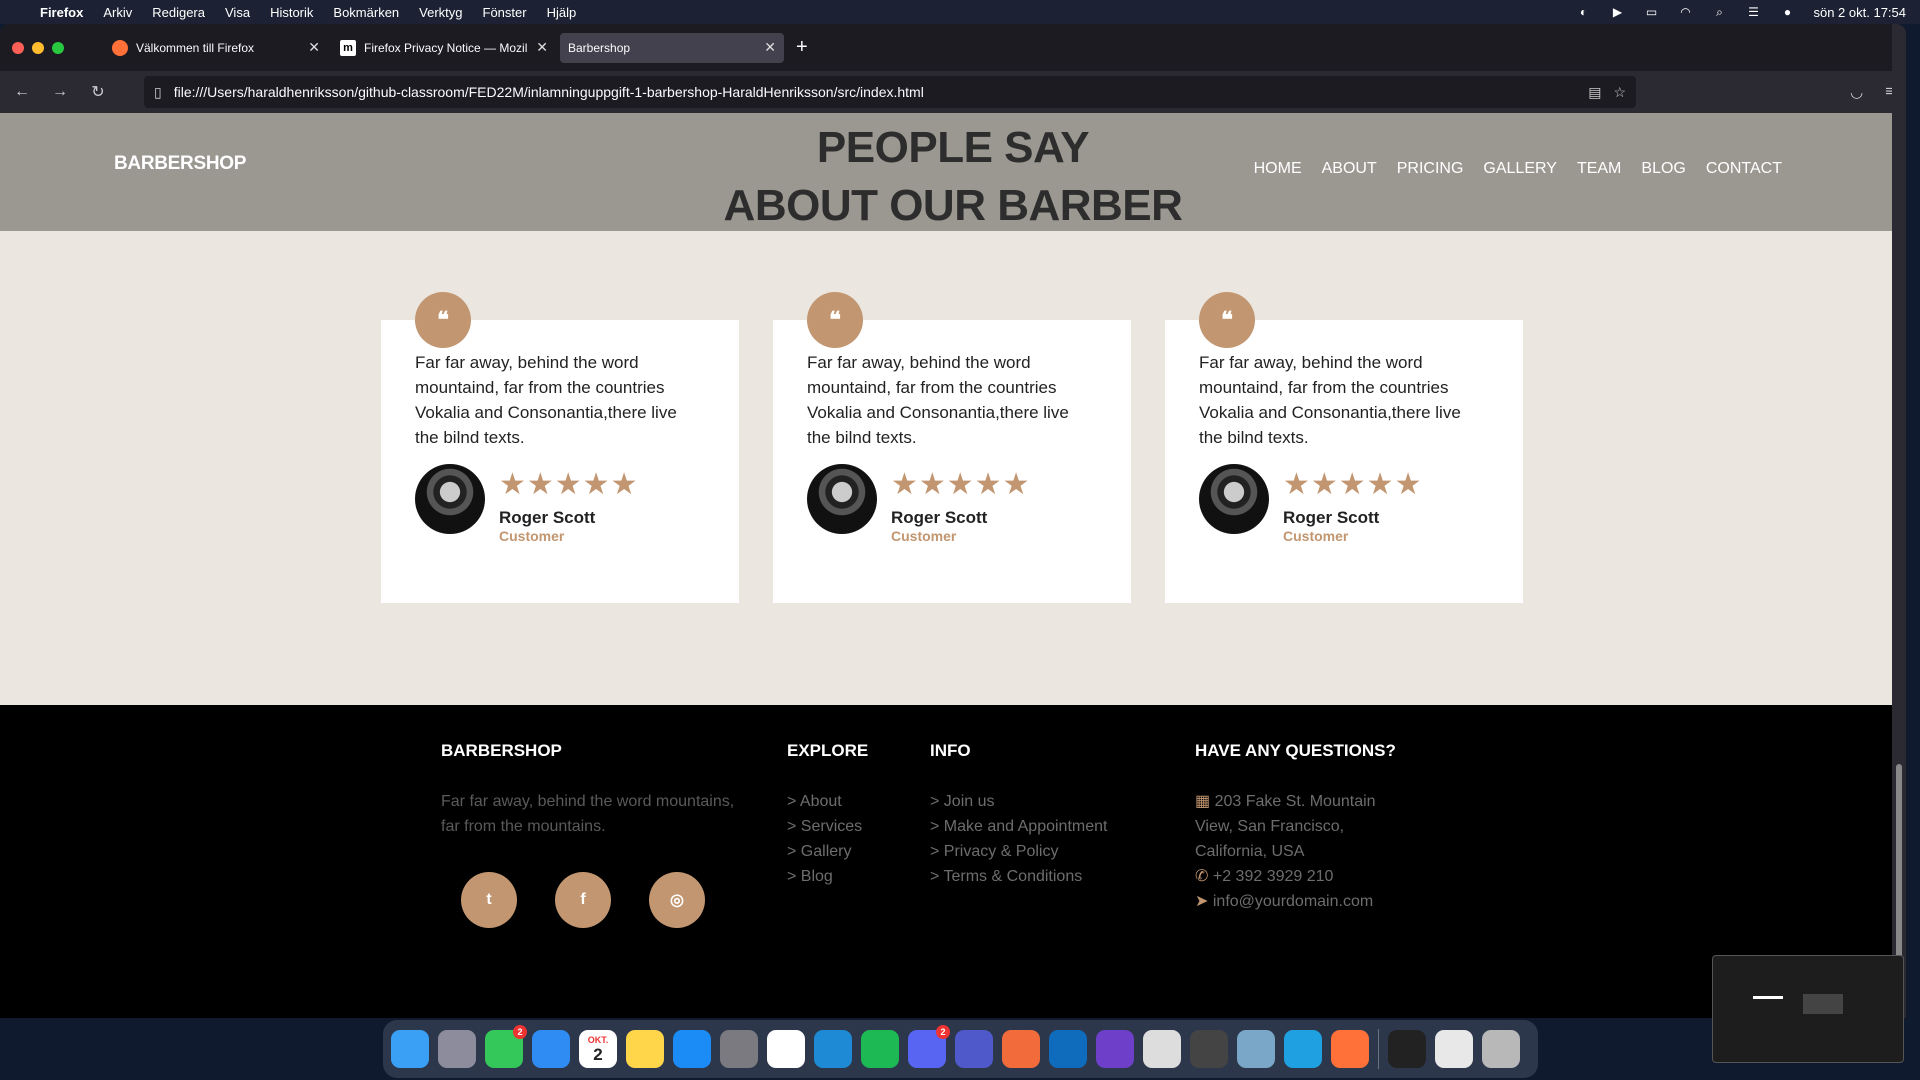 This screenshot has height=1080, width=1920. I want to click on tab-label: Barbershop, so click(599, 47).